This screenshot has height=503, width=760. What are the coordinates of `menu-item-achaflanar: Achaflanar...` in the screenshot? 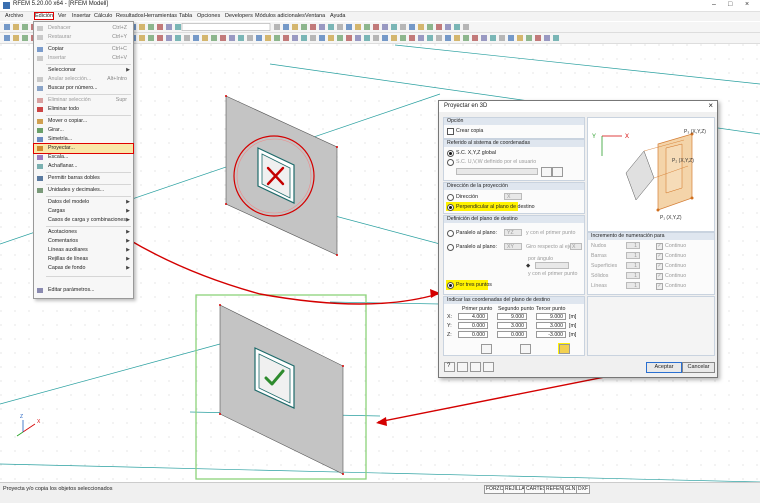 It's located at (83, 166).